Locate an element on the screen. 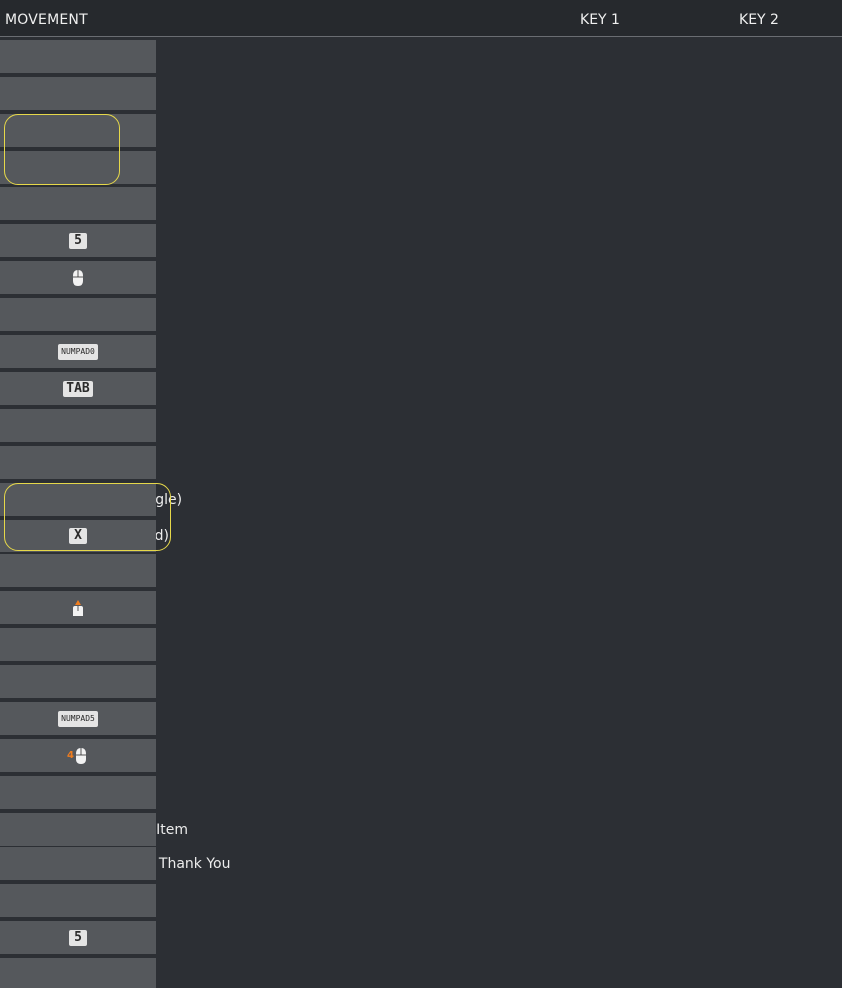  binding-row-use-selected-health-item: Use Selected Health Item2 is located at coordinates (421, 829).